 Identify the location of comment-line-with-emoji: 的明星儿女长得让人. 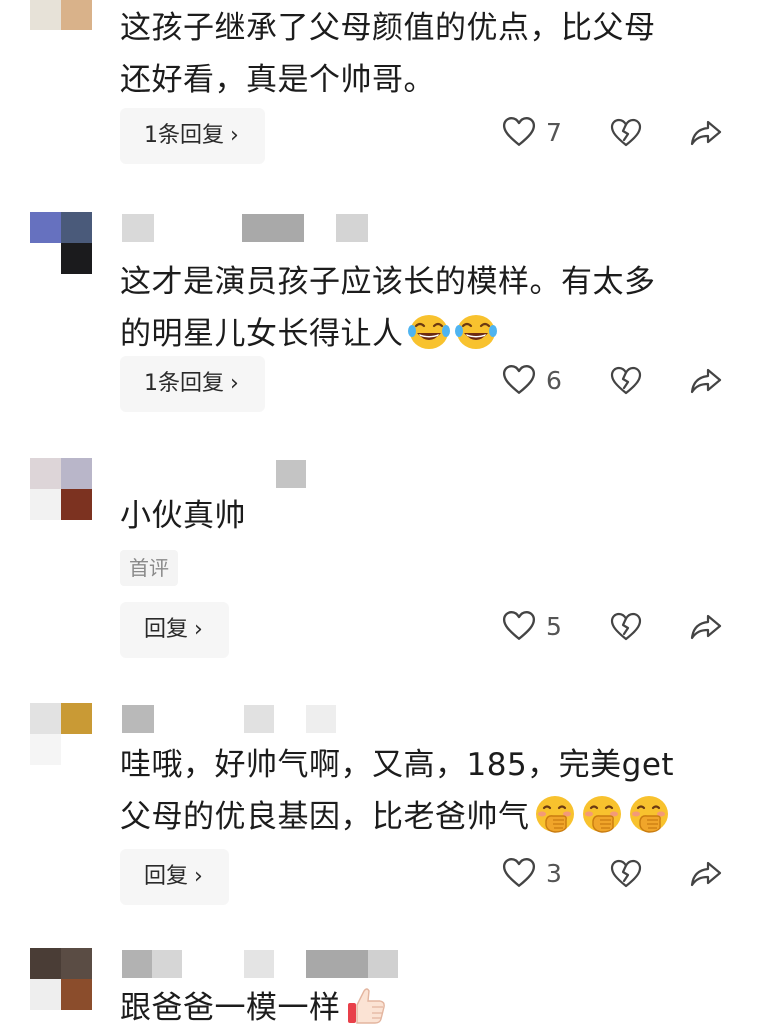
(419, 334).